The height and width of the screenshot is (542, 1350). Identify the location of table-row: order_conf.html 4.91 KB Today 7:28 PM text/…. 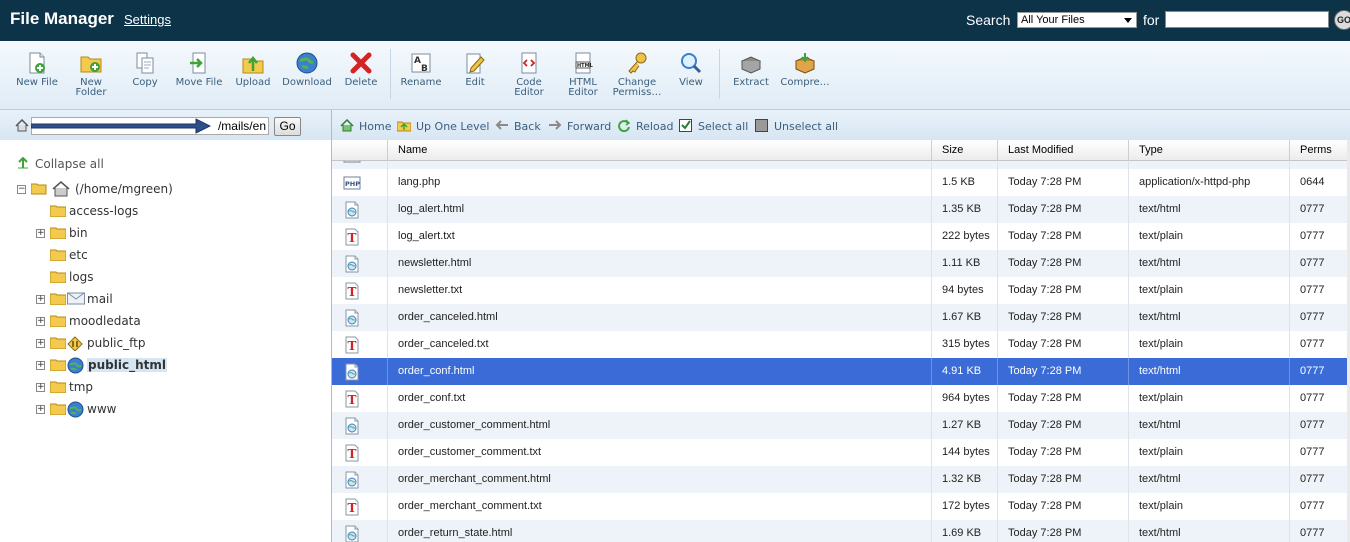
(839, 371).